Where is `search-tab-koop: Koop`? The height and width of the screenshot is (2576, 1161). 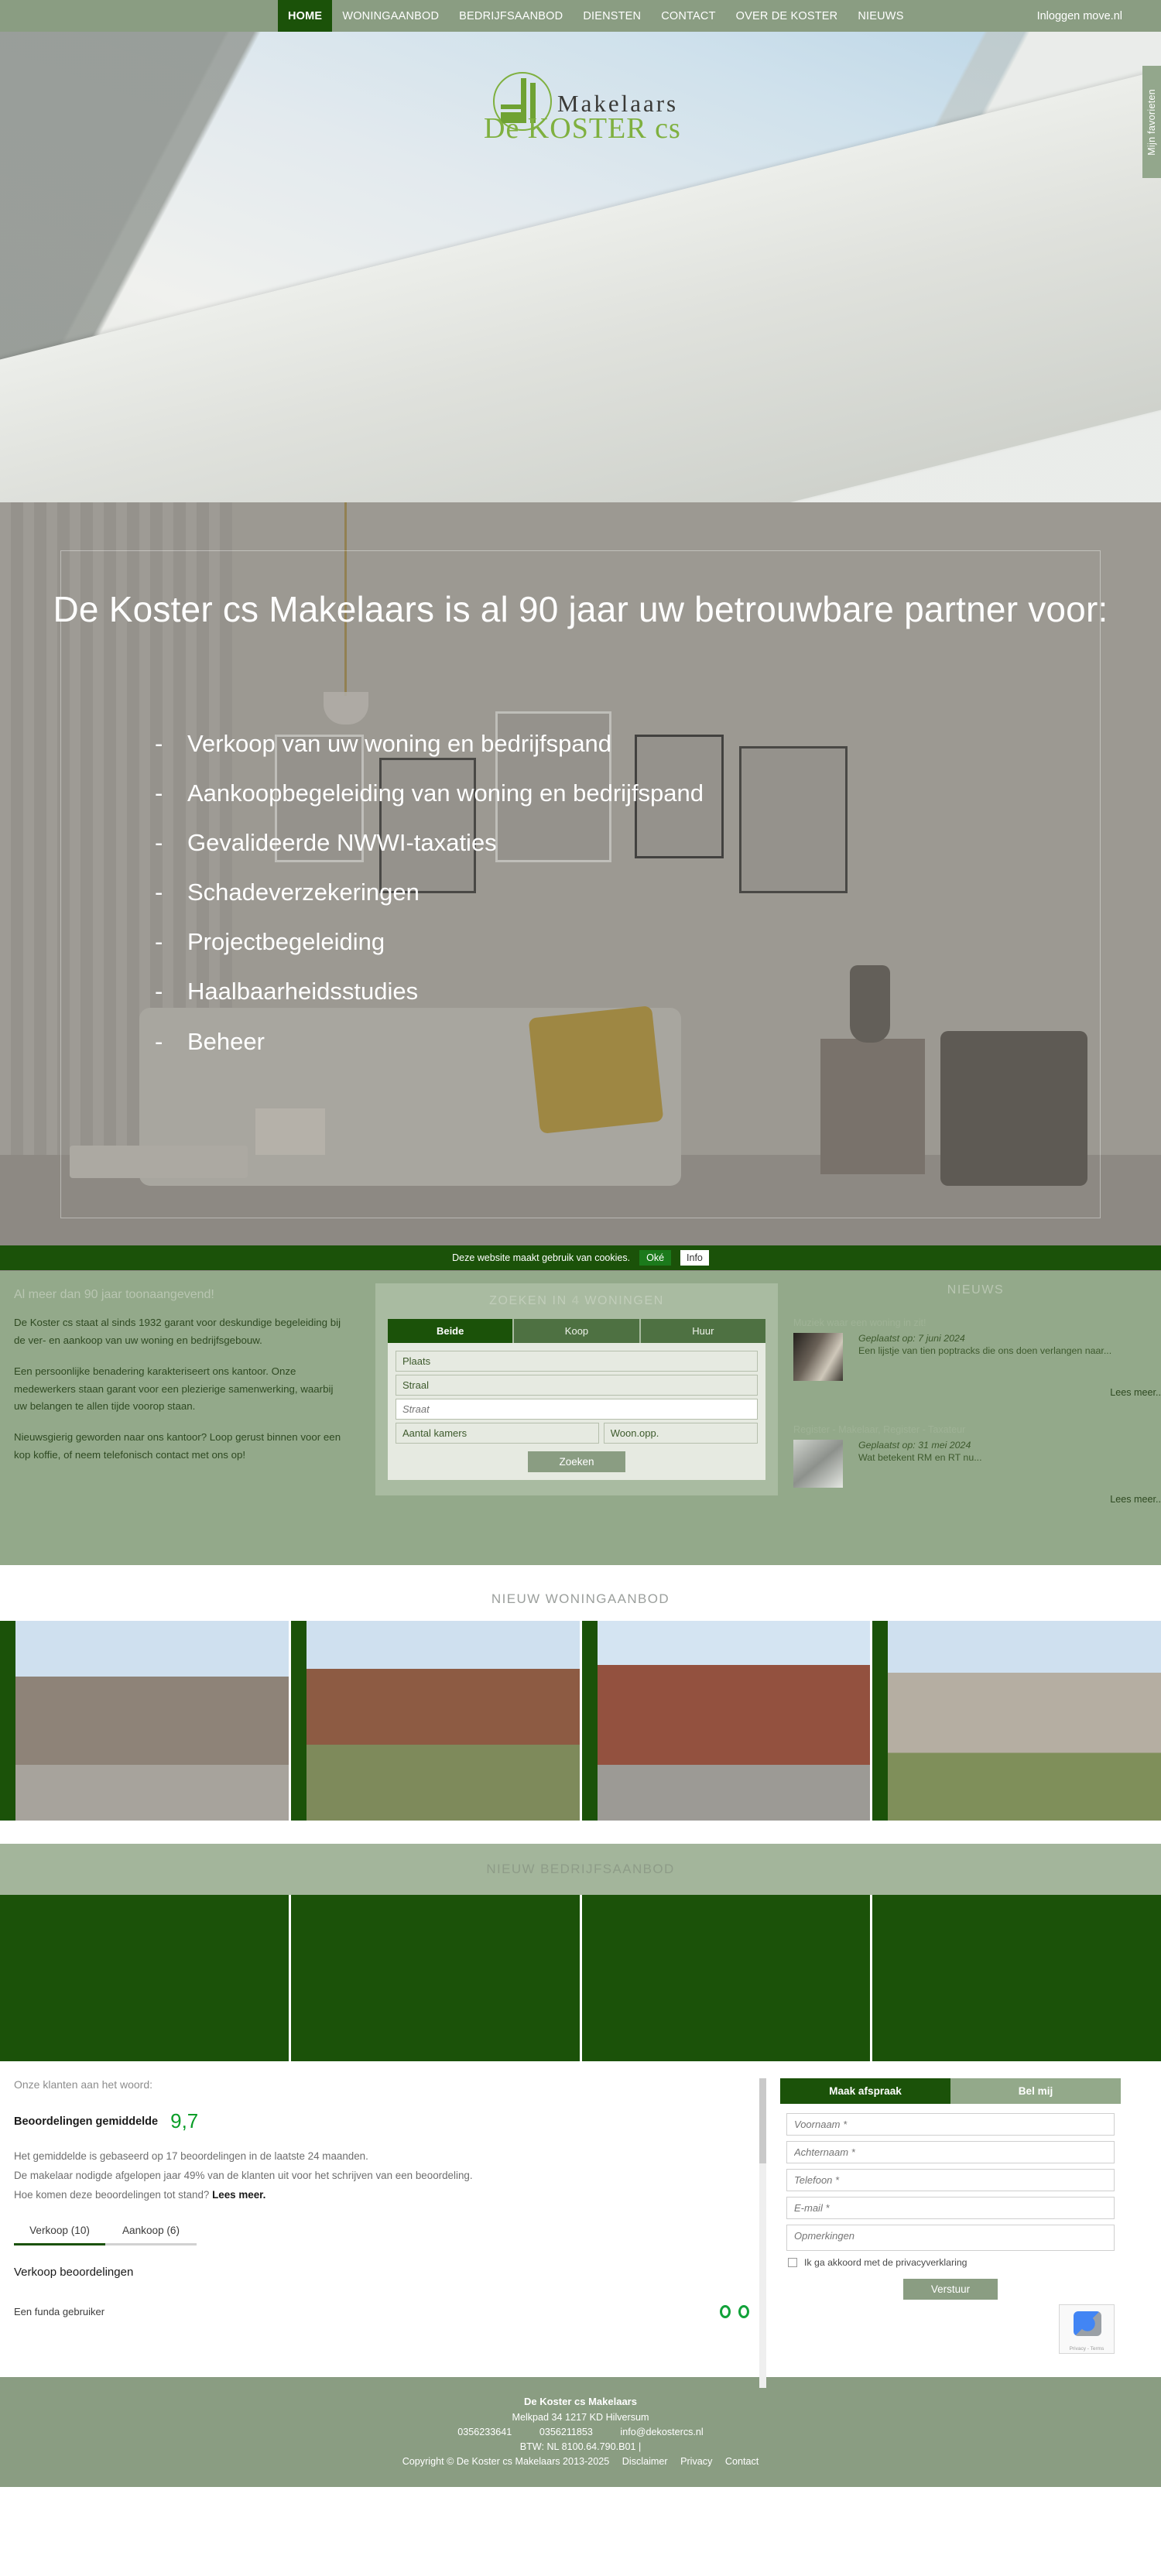 search-tab-koop: Koop is located at coordinates (576, 1331).